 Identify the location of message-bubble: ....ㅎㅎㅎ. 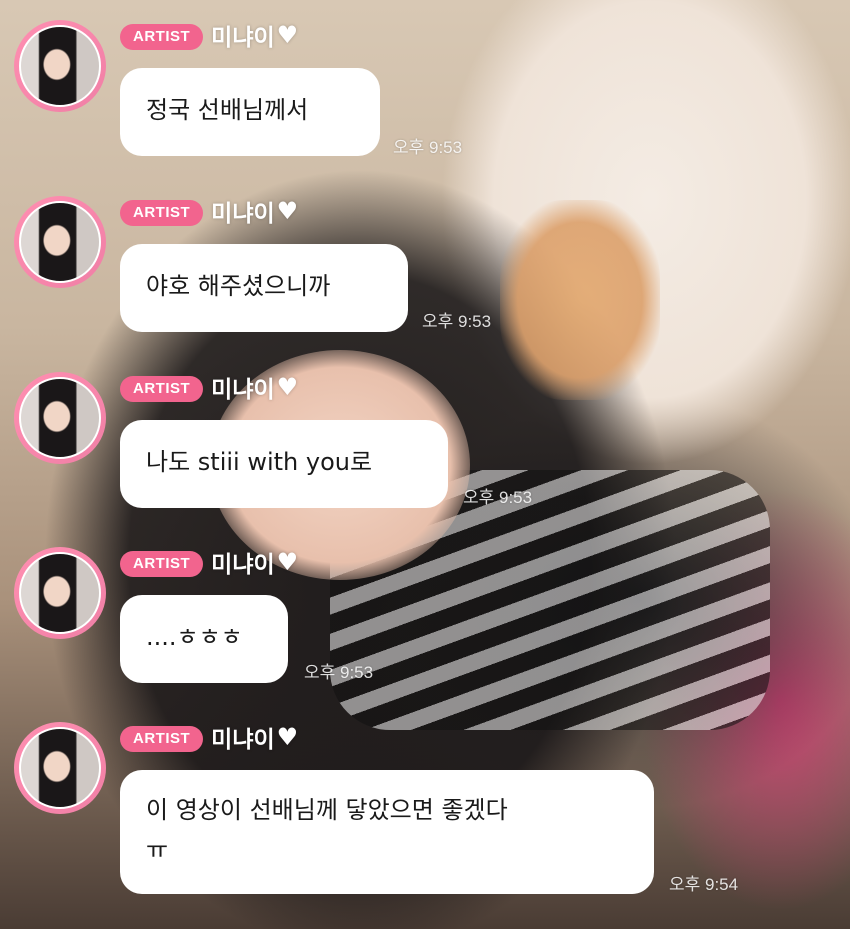
(204, 639).